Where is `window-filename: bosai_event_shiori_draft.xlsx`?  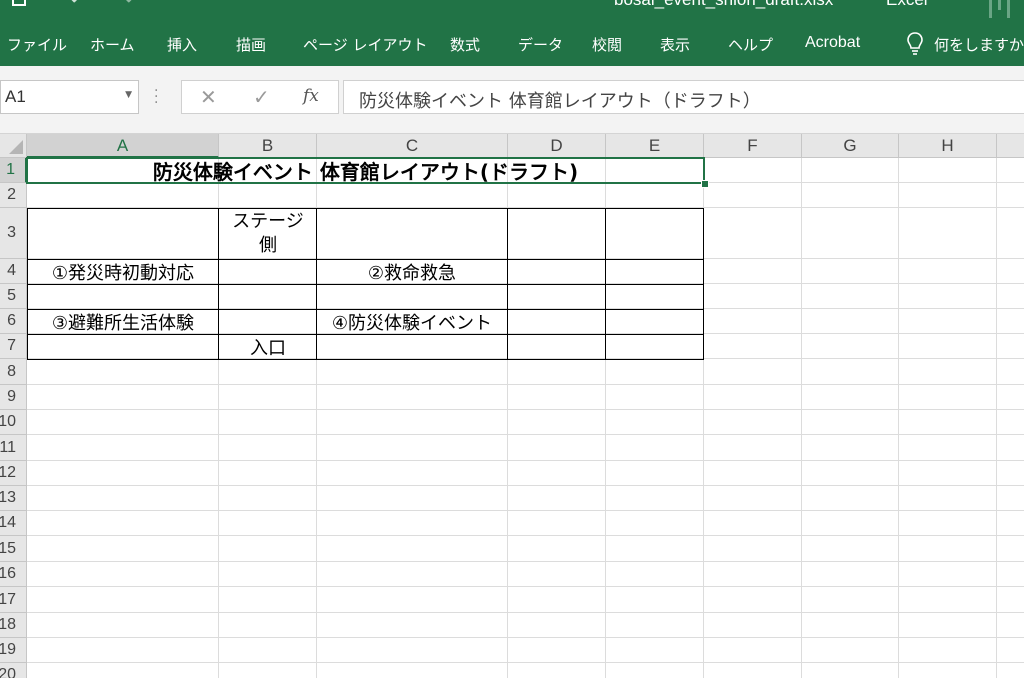
window-filename: bosai_event_shiori_draft.xlsx is located at coordinates (723, 5).